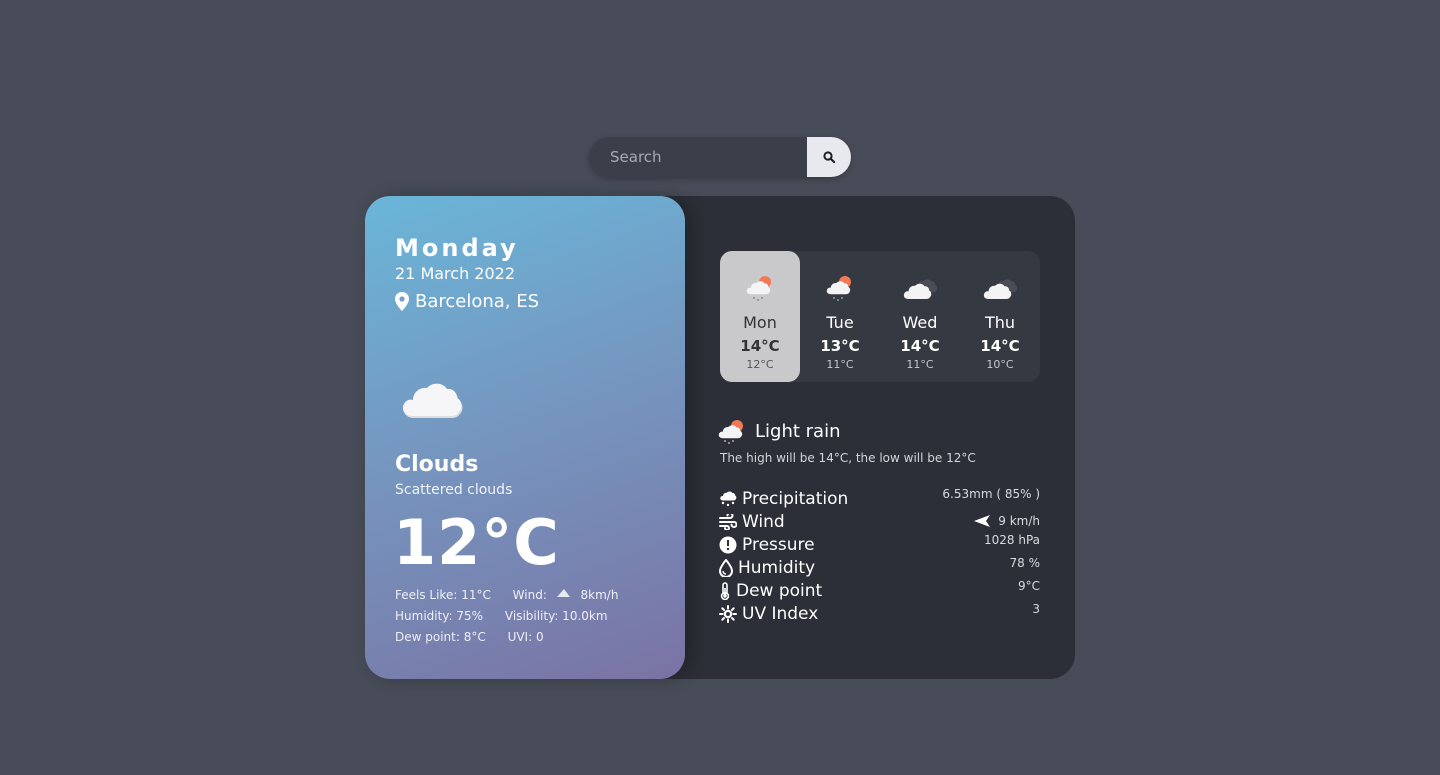  Describe the element at coordinates (728, 499) in the screenshot. I see `precipitation-icon` at that location.